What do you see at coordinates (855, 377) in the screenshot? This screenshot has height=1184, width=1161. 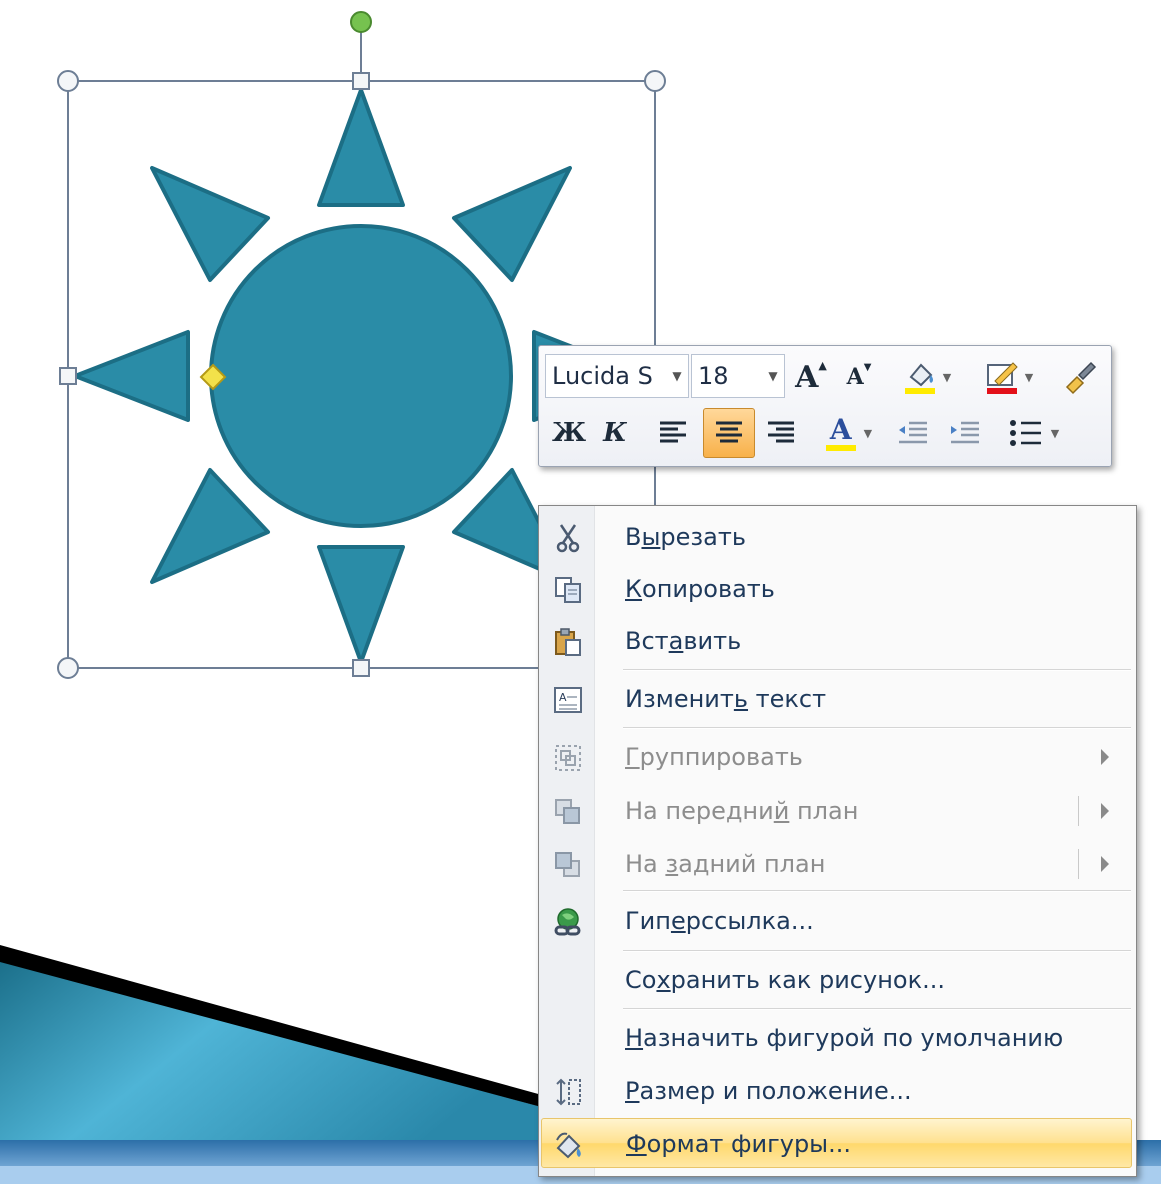 I see `shrink-font-icon: A` at bounding box center [855, 377].